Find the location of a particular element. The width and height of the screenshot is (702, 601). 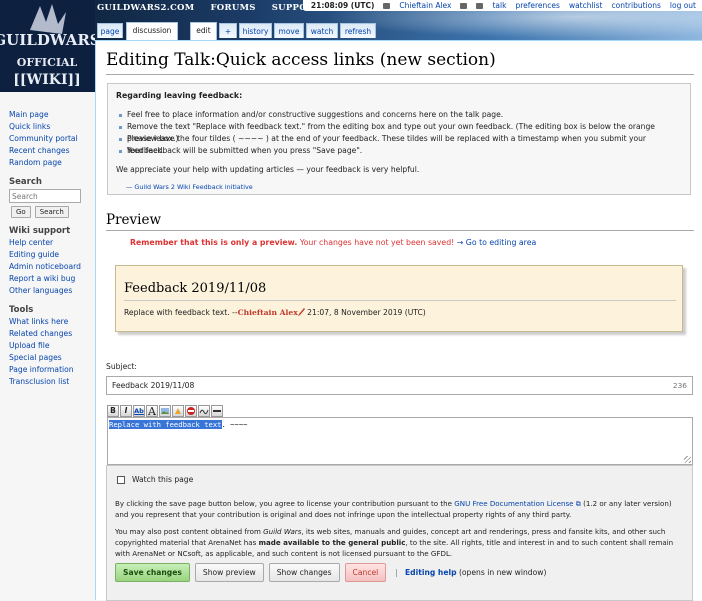

sidebar-item-report-bug: Report a wiki bug is located at coordinates (42, 278).